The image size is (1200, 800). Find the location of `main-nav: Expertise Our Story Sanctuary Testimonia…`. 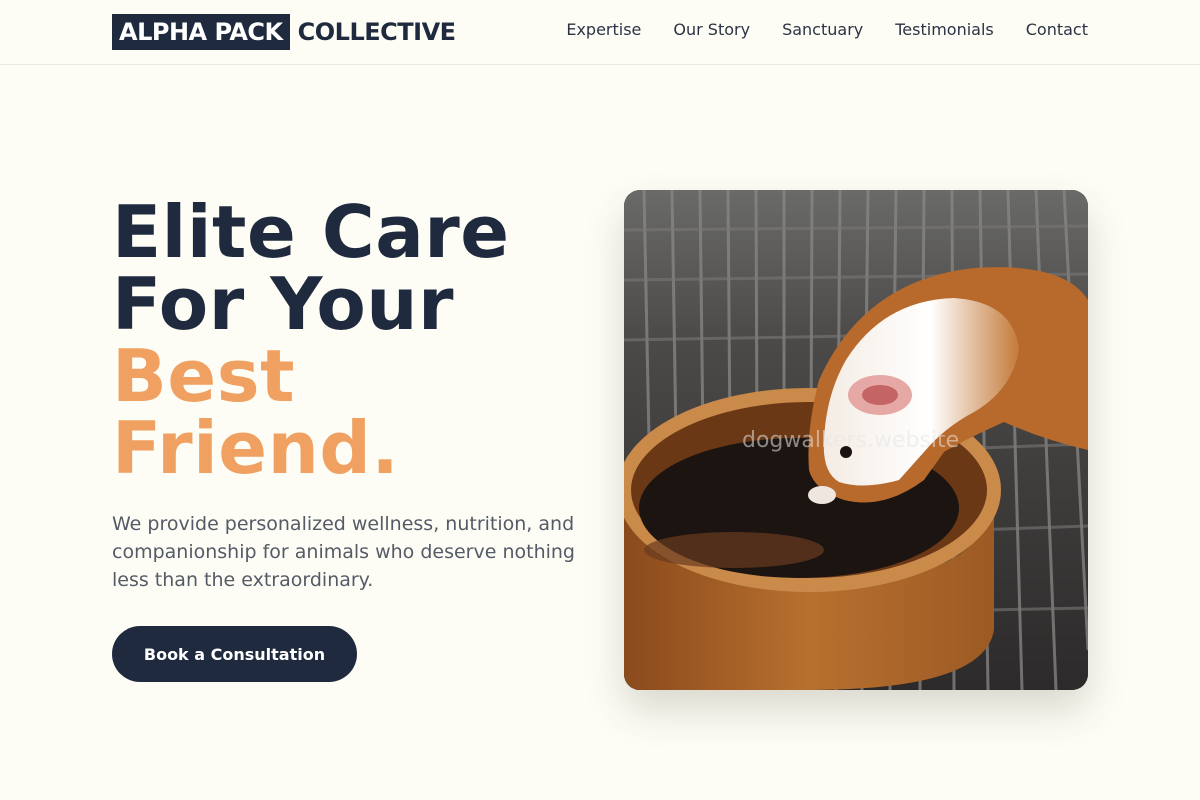

main-nav: Expertise Our Story Sanctuary Testimonia… is located at coordinates (827, 30).